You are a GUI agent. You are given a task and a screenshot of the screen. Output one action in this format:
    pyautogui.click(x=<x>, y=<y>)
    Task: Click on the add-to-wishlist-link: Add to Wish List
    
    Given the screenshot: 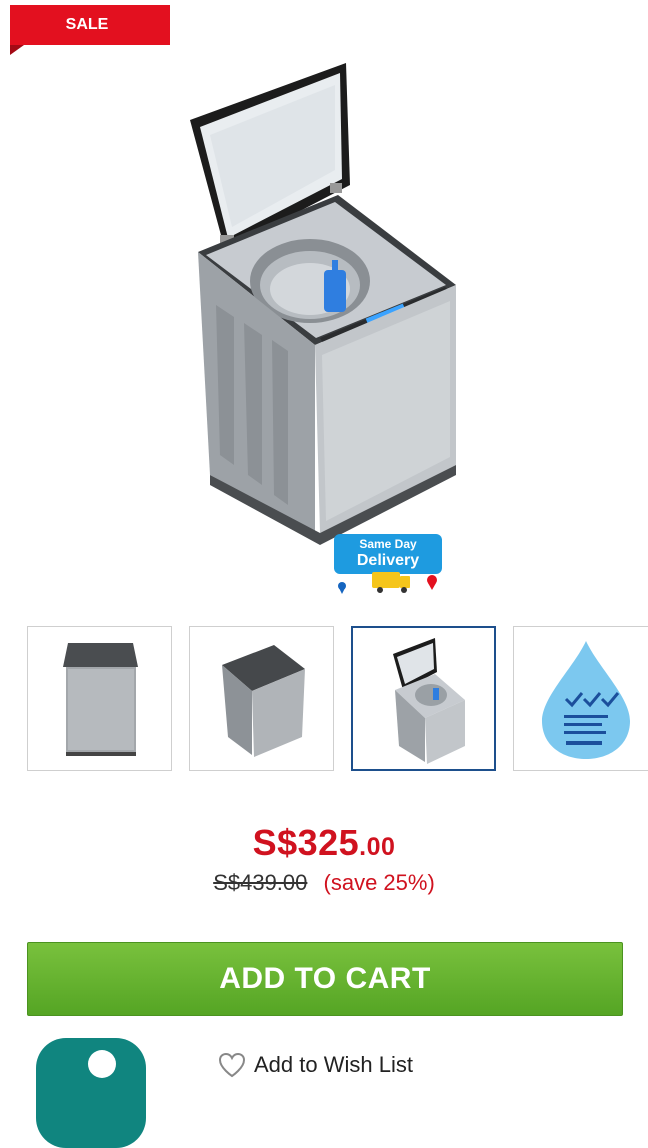 What is the action you would take?
    pyautogui.click(x=315, y=1065)
    